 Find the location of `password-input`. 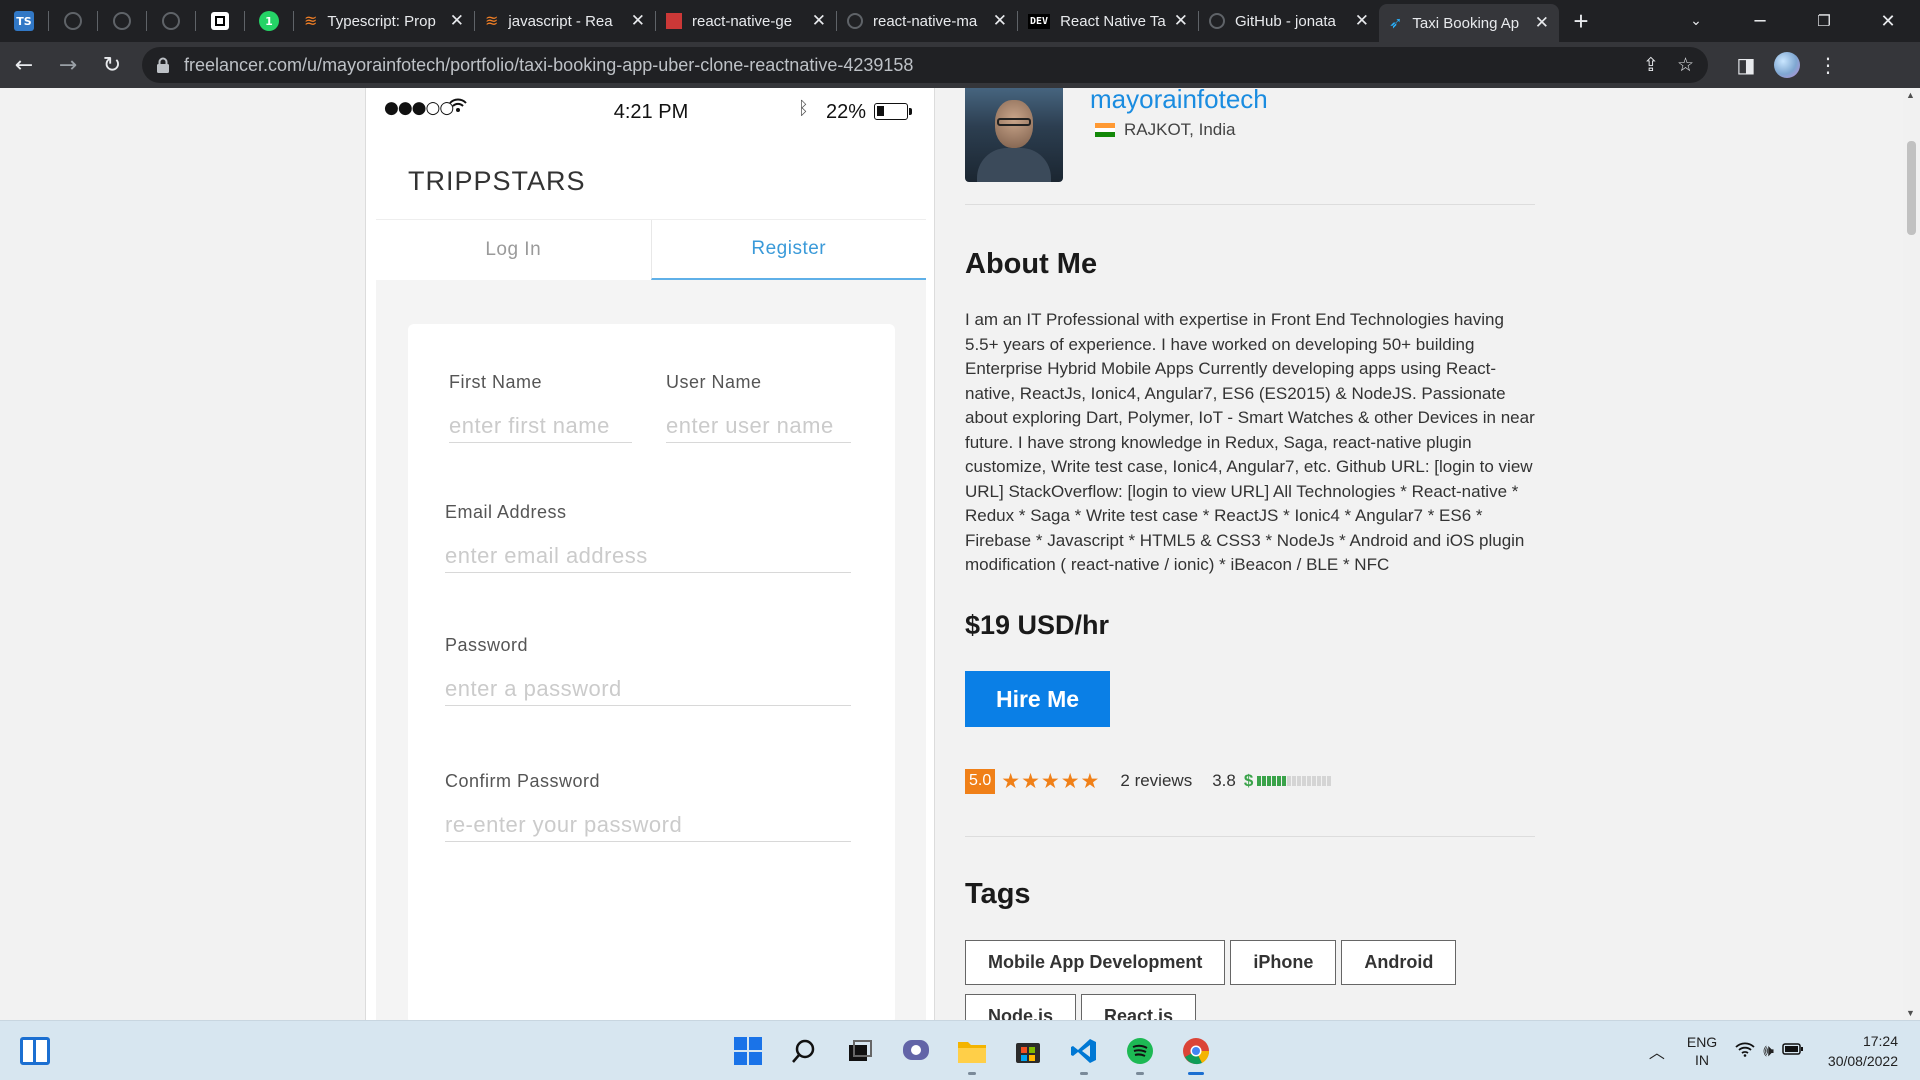

password-input is located at coordinates (648, 689).